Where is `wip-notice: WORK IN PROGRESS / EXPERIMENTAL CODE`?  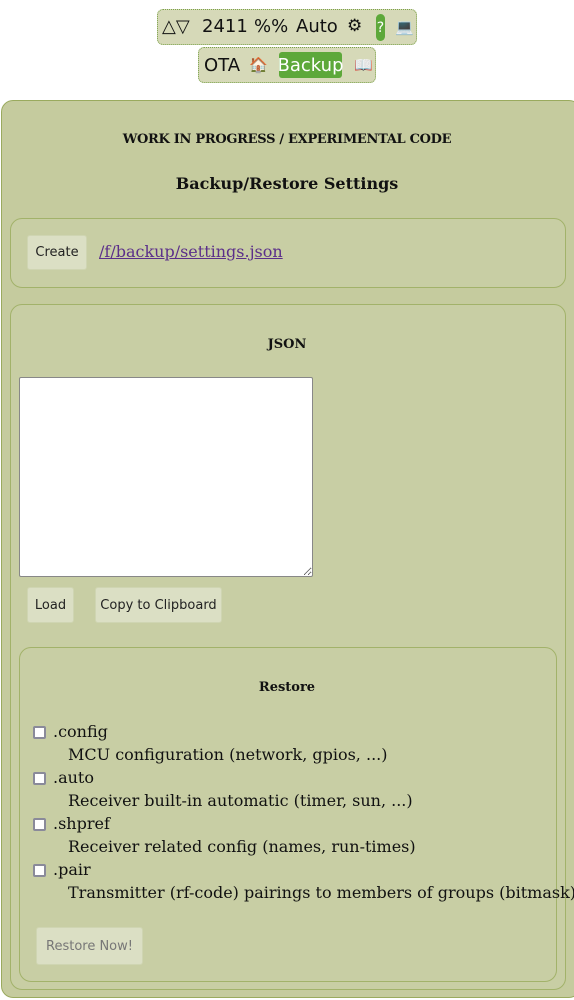 wip-notice: WORK IN PROGRESS / EXPERIMENTAL CODE is located at coordinates (287, 139).